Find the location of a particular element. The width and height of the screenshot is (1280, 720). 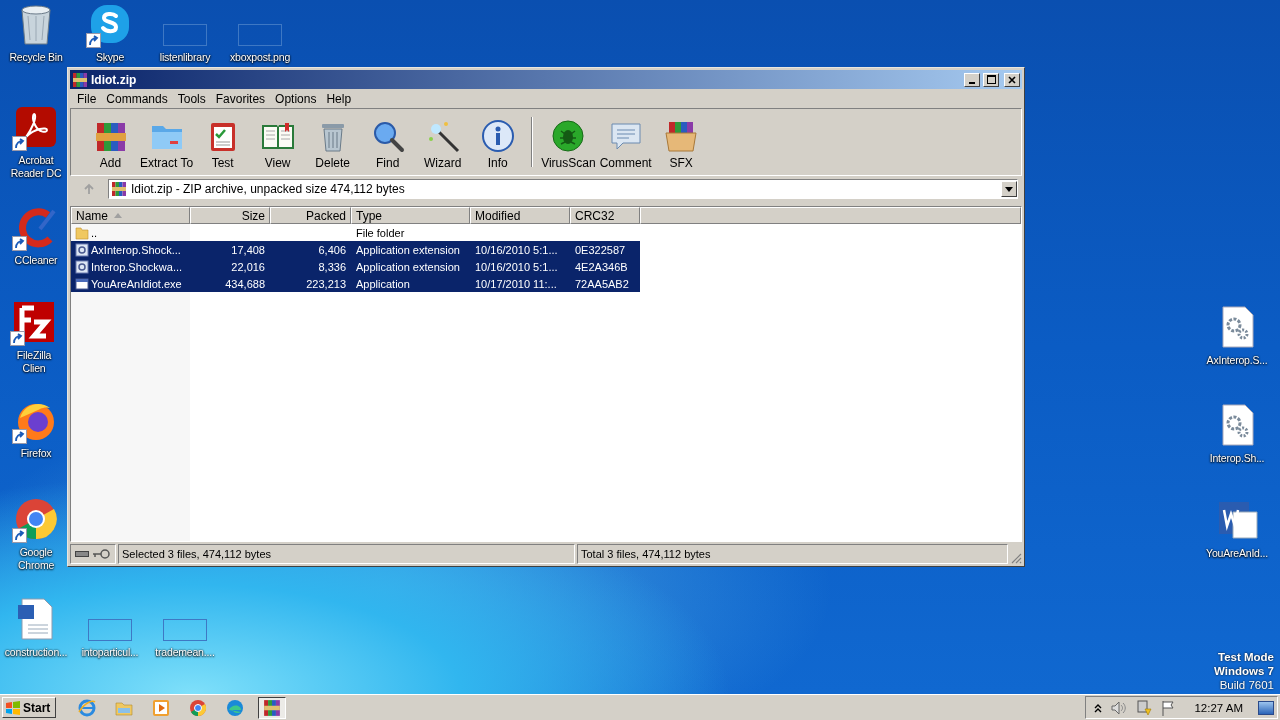

maximize-button is located at coordinates (991, 79).